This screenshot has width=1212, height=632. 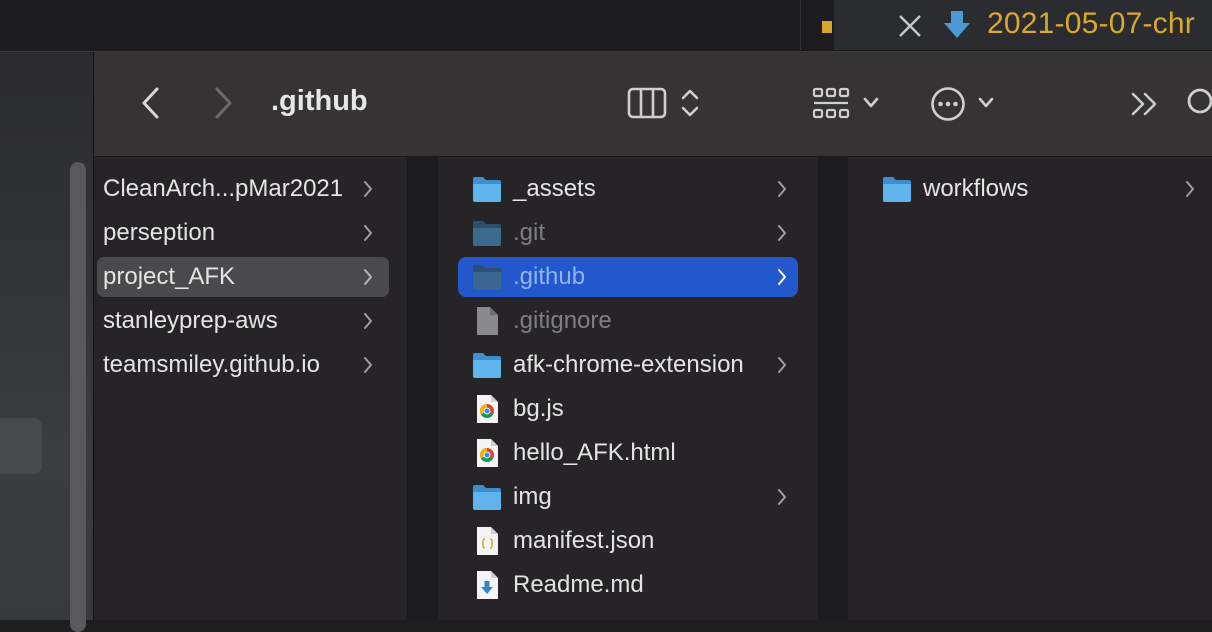 I want to click on background-sidebar, so click(x=46, y=342).